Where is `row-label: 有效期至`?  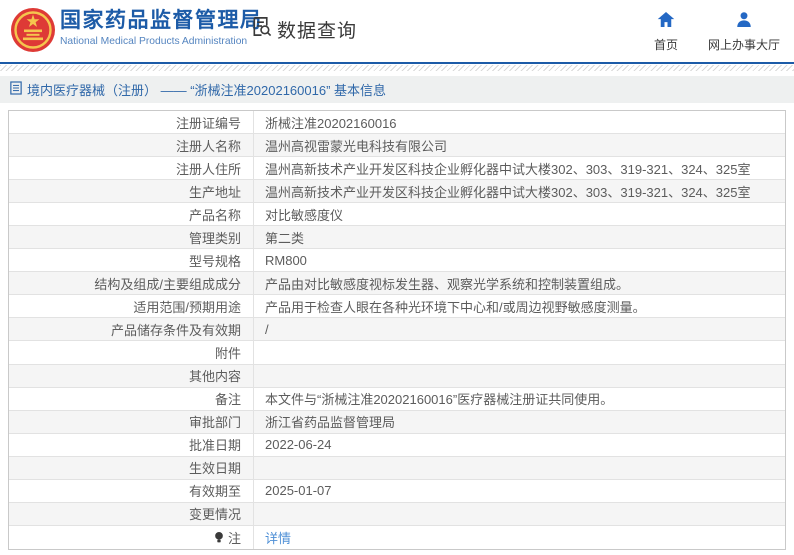
row-label: 有效期至 is located at coordinates (131, 490).